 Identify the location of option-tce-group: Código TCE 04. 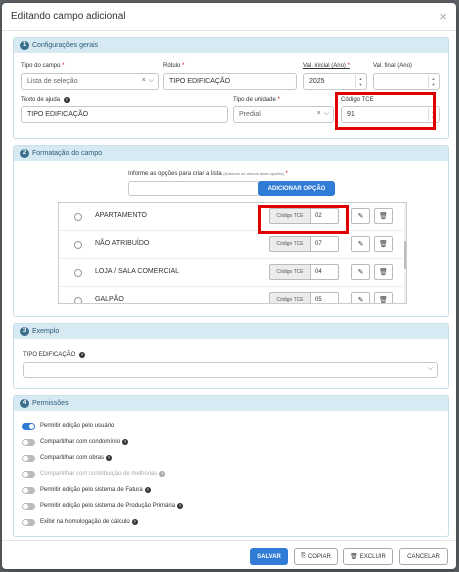
(306, 272).